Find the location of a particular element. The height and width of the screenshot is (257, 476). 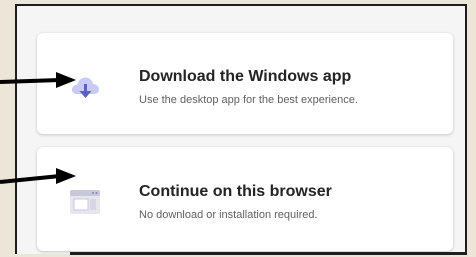

download-option-title: Download the Windows app is located at coordinates (245, 76).